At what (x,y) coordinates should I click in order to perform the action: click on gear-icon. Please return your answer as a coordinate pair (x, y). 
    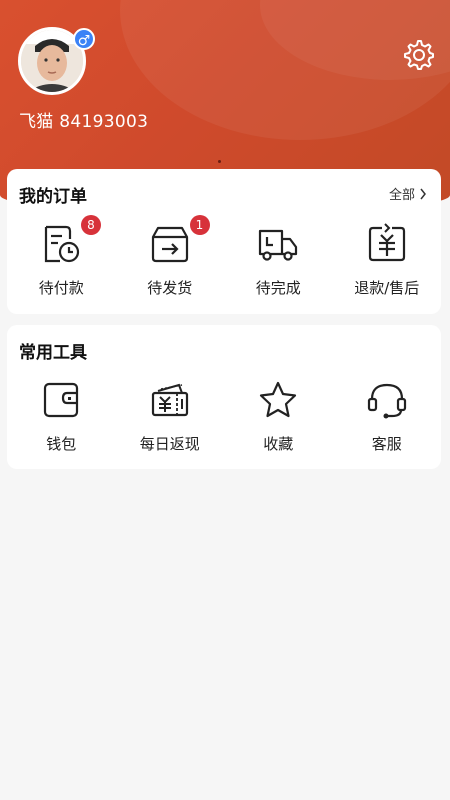
    Looking at the image, I should click on (419, 55).